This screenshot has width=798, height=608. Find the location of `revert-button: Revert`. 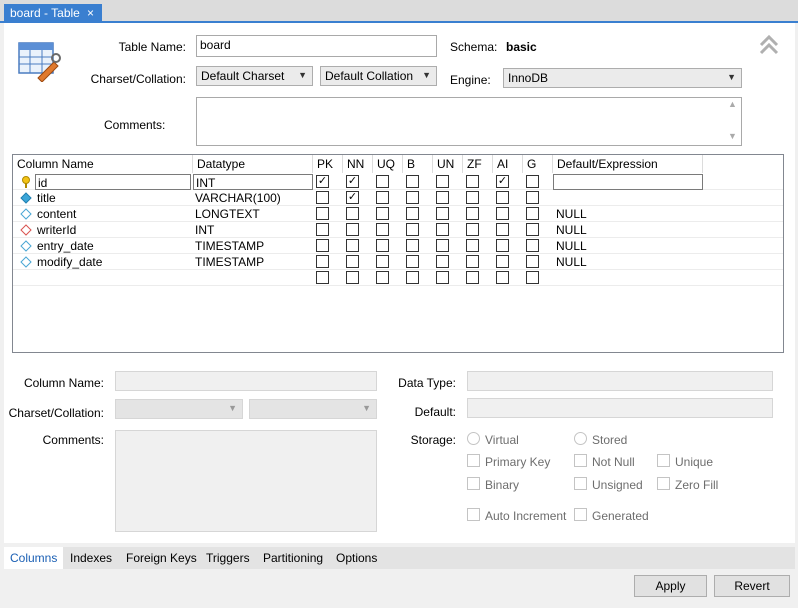

revert-button: Revert is located at coordinates (752, 586).